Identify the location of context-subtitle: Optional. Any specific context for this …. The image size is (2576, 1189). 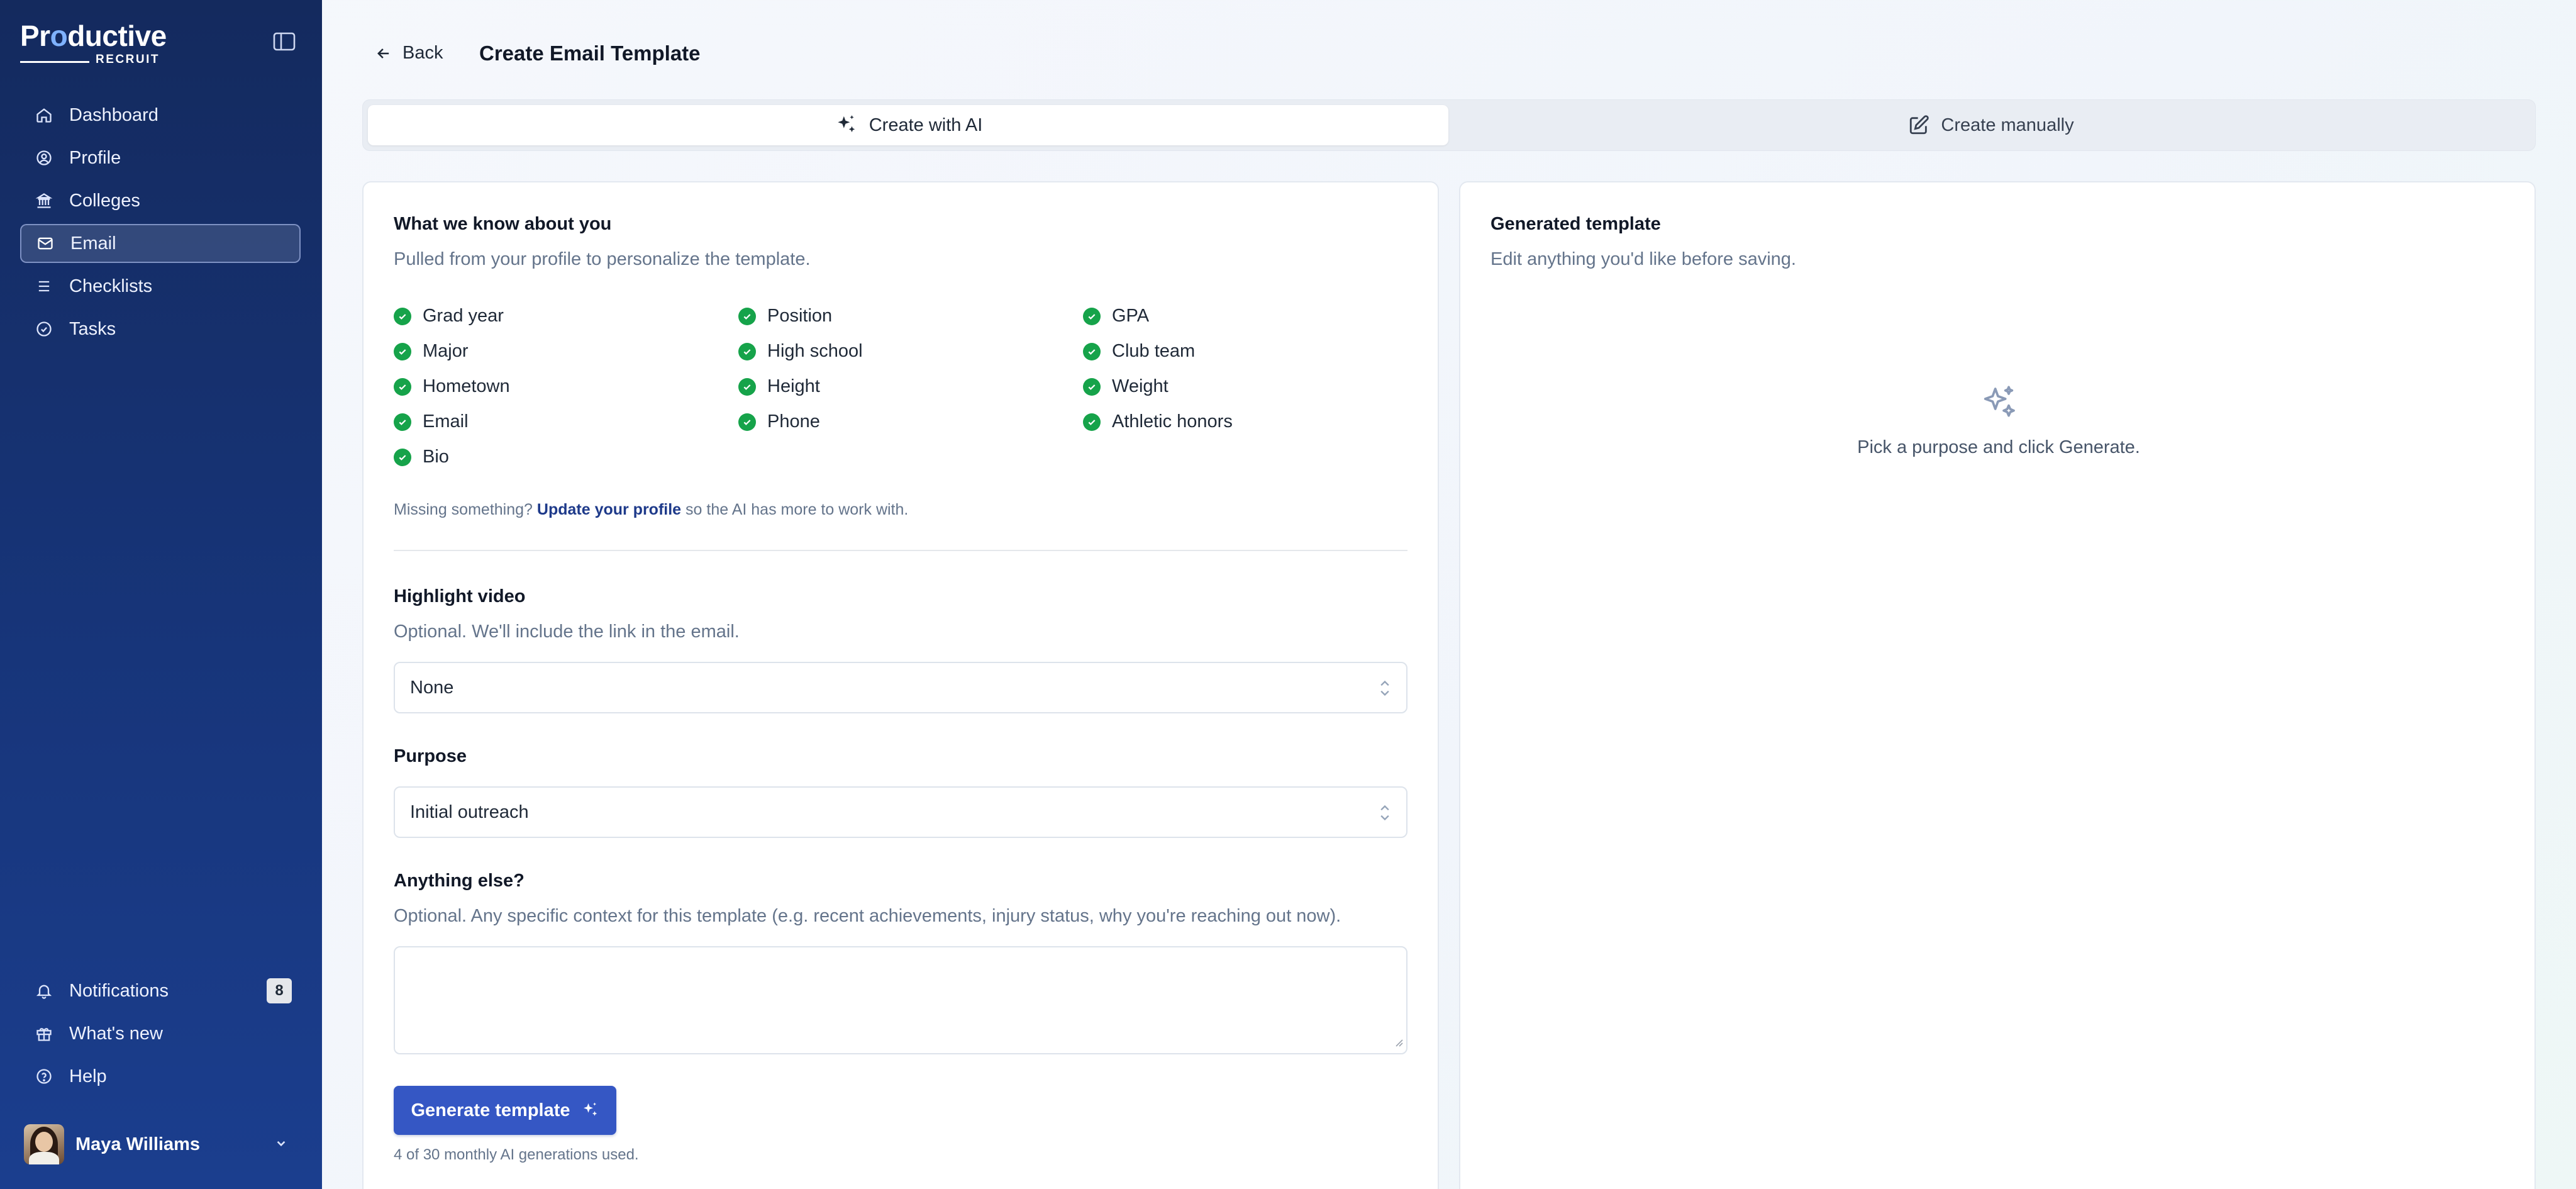
(867, 916).